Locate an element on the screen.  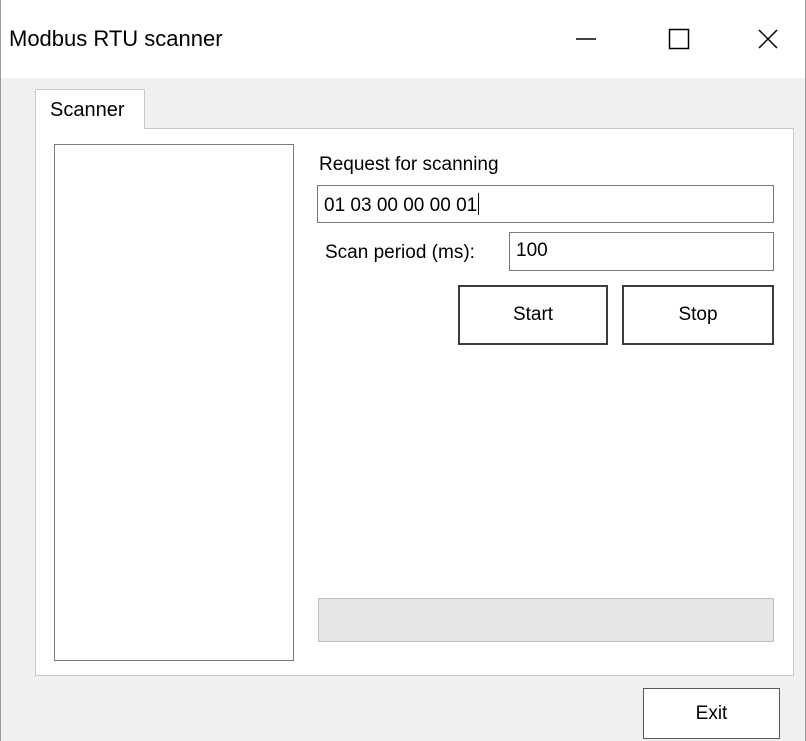
request-value-text: 01 03 00 00 00 01 is located at coordinates (401, 205).